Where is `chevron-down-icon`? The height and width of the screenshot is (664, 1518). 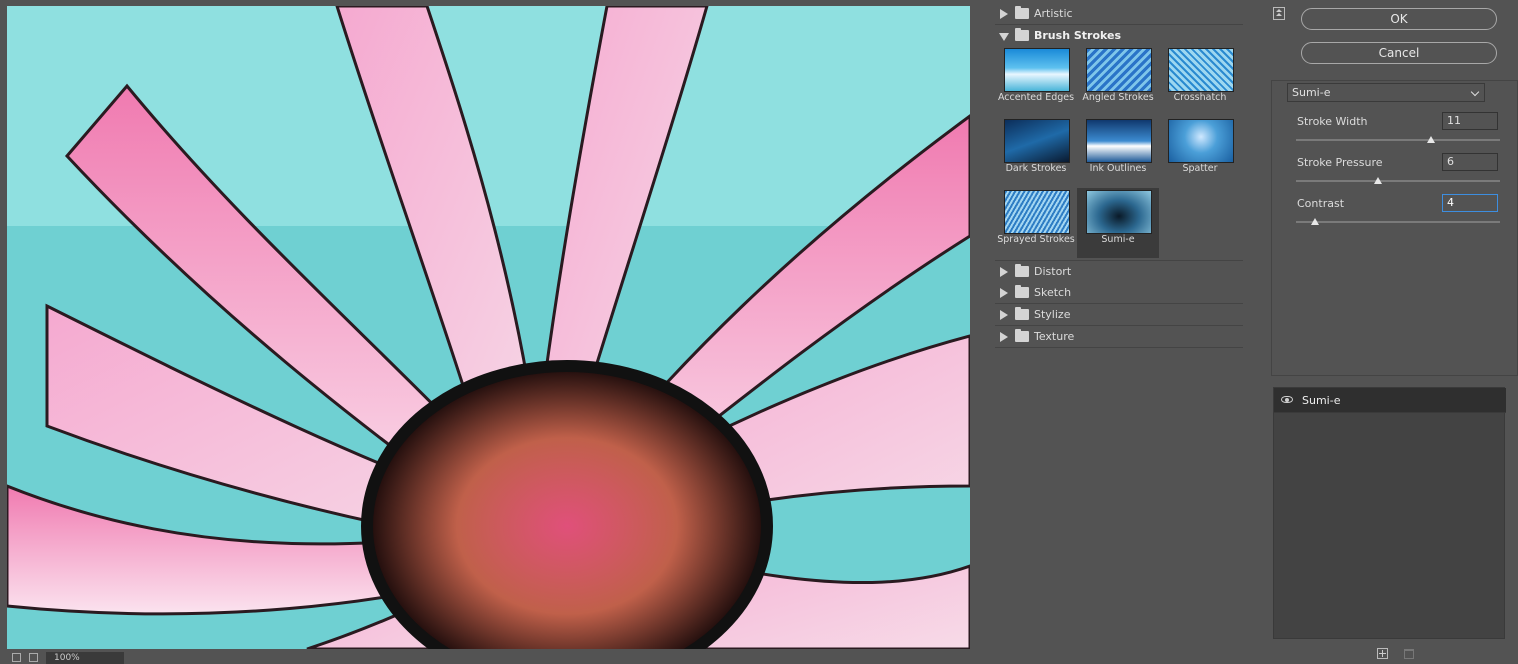 chevron-down-icon is located at coordinates (1475, 92).